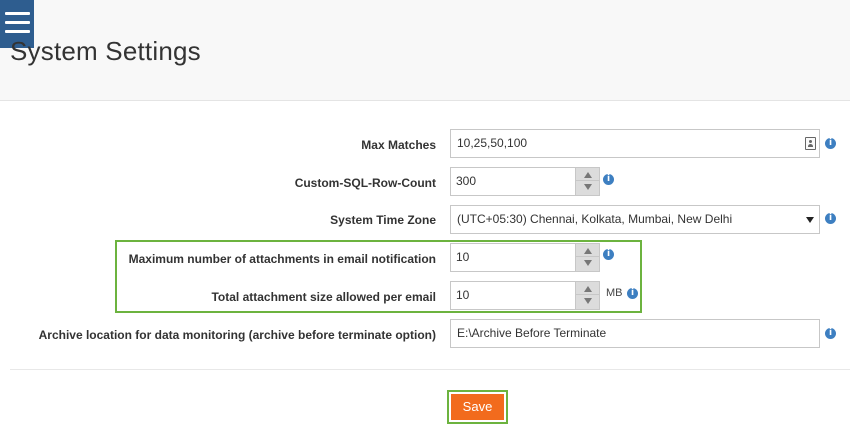  I want to click on total-attachment-size-info-icon: i, so click(632, 293).